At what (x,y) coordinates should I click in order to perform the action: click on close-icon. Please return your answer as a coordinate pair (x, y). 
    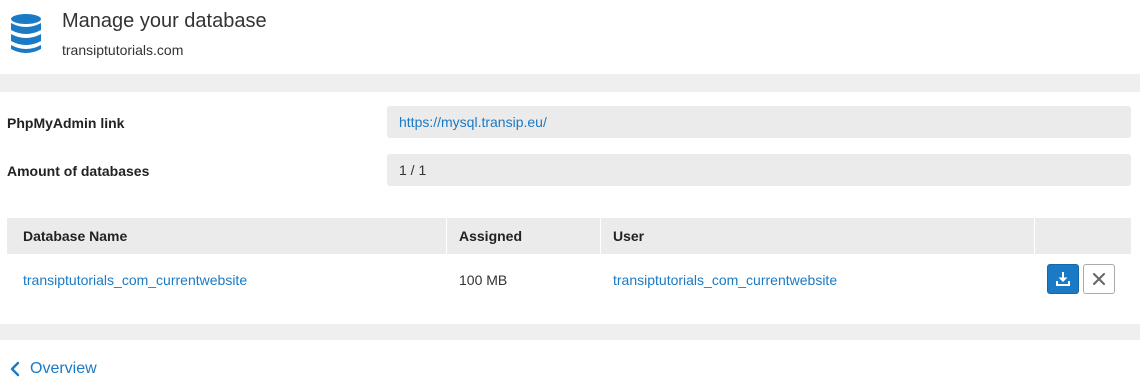
    Looking at the image, I should click on (1099, 279).